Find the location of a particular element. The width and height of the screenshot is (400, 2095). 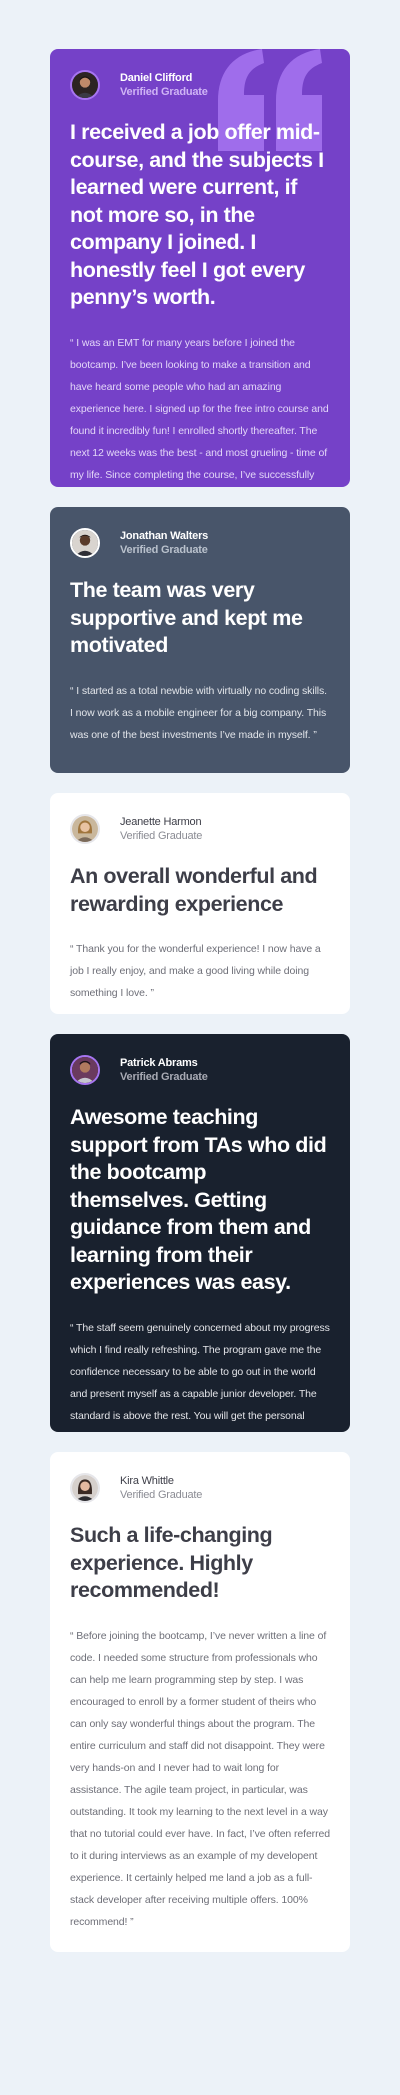

testimonial-header: Jeanette Harmon Verified Graduate is located at coordinates (200, 829).